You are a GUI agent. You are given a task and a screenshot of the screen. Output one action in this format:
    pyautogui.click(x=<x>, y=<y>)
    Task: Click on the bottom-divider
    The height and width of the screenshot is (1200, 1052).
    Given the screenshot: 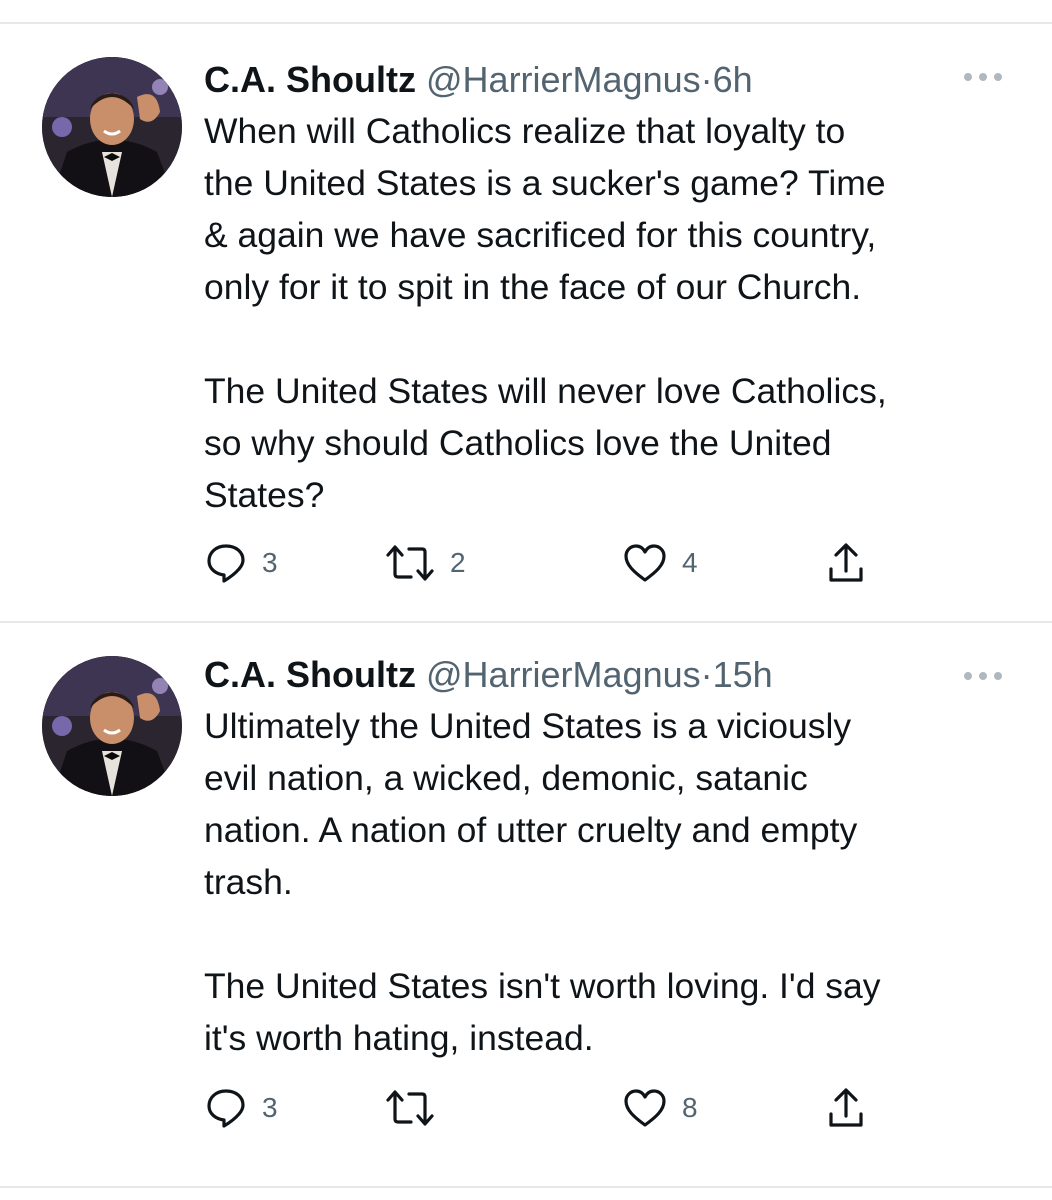 What is the action you would take?
    pyautogui.click(x=526, y=1187)
    